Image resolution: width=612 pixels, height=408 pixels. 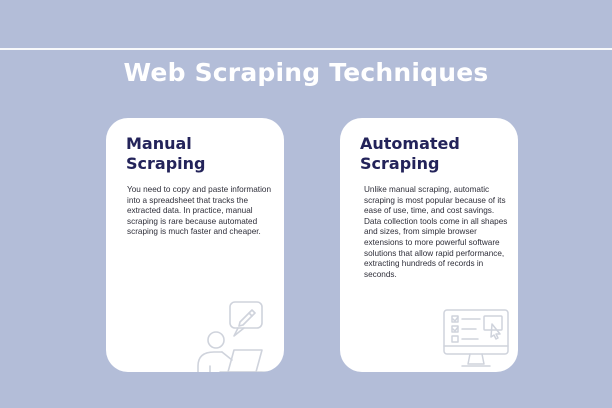 I want to click on card-title: Manual Scraping, so click(x=201, y=154).